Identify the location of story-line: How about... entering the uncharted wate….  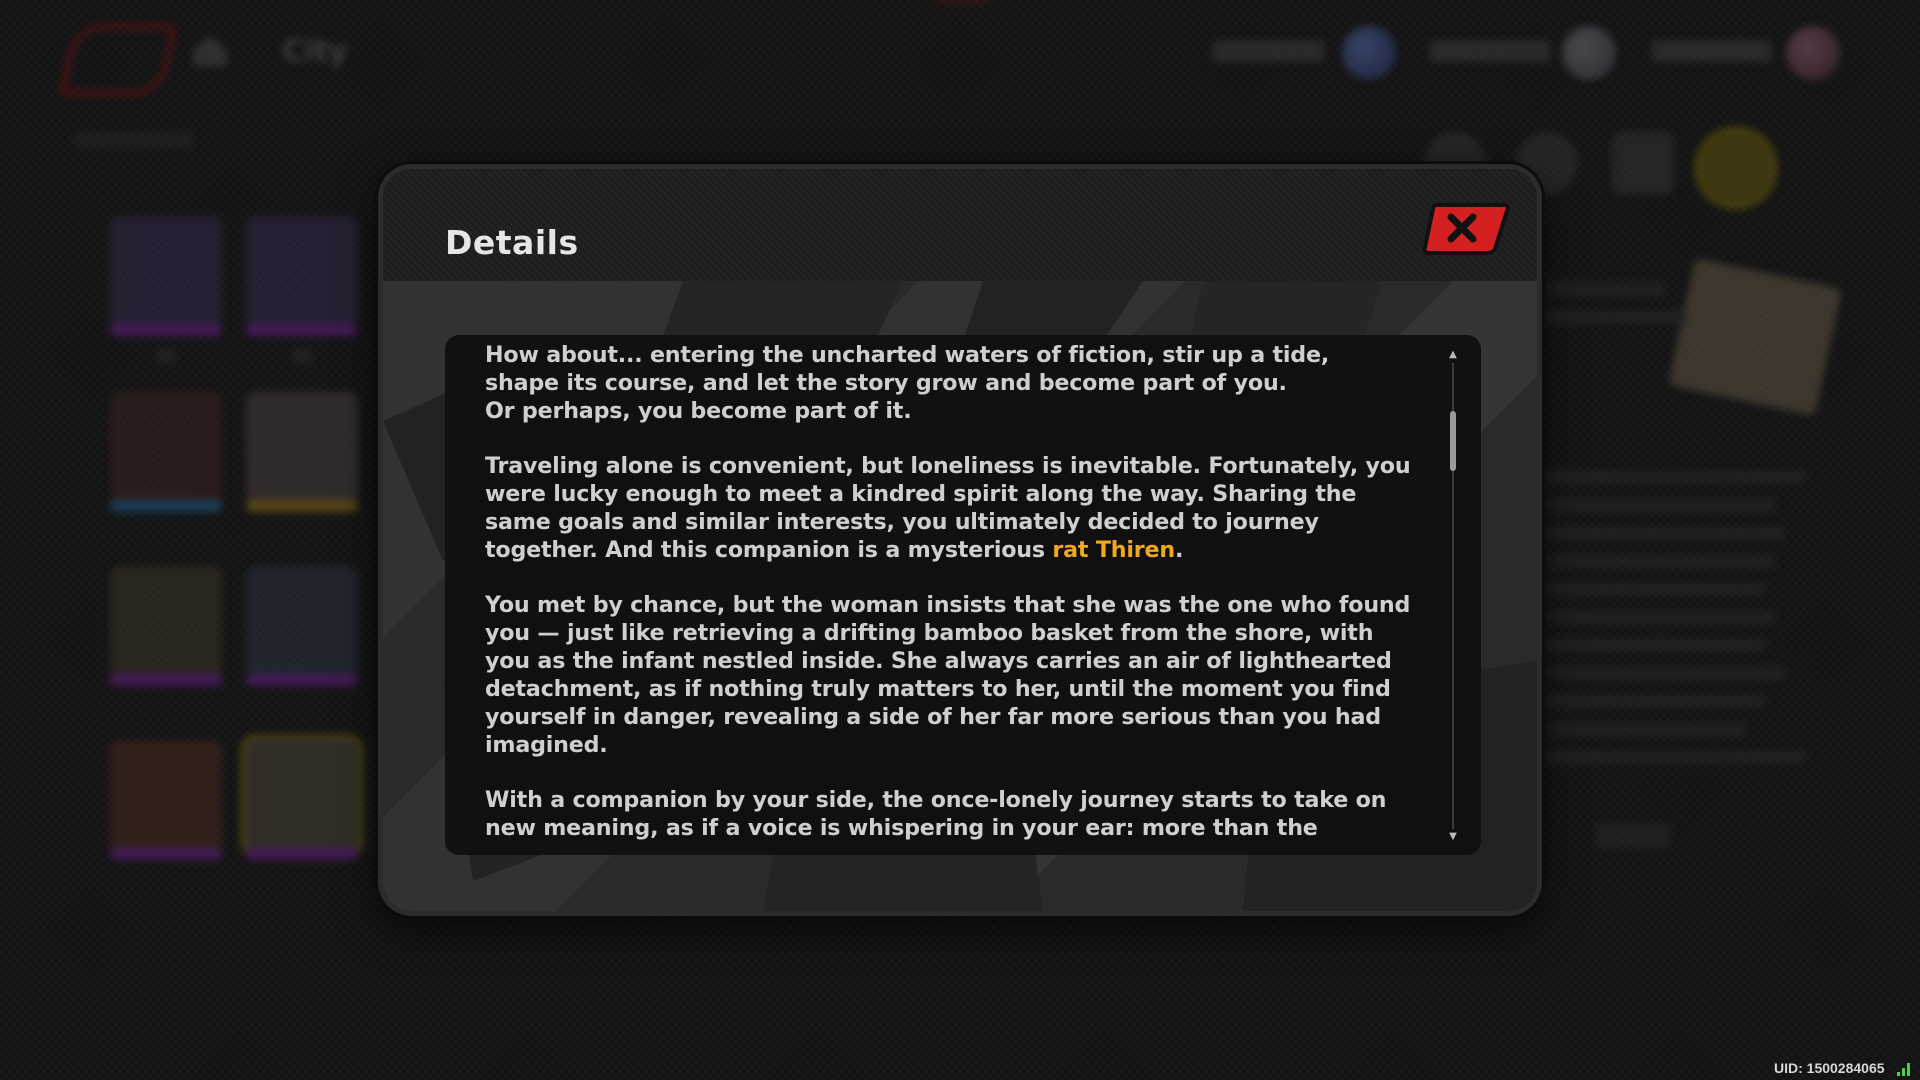
(907, 355).